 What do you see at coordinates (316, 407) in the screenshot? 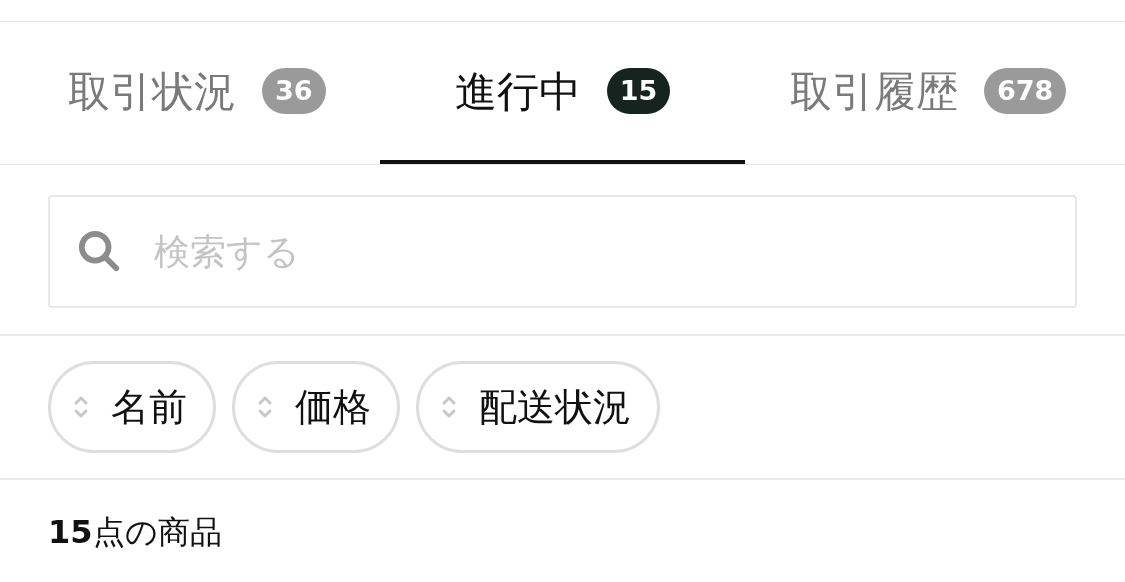
I see `sort-chip: 価格` at bounding box center [316, 407].